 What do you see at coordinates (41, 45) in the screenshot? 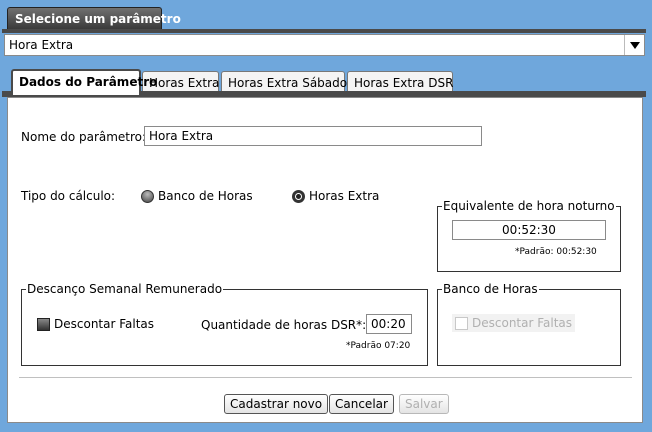
I see `parameter-select-value: Hora Extra` at bounding box center [41, 45].